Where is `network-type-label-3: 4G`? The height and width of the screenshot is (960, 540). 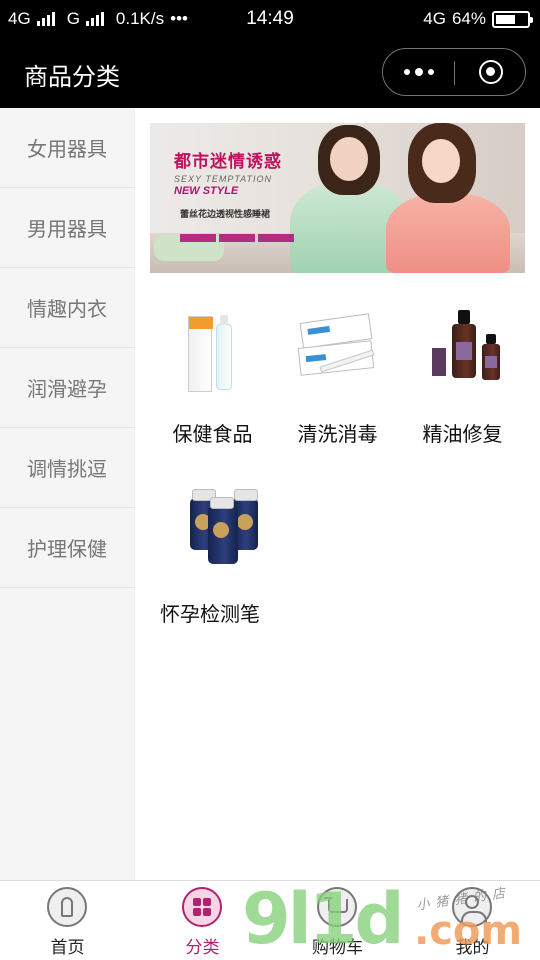 network-type-label-3: 4G is located at coordinates (434, 18).